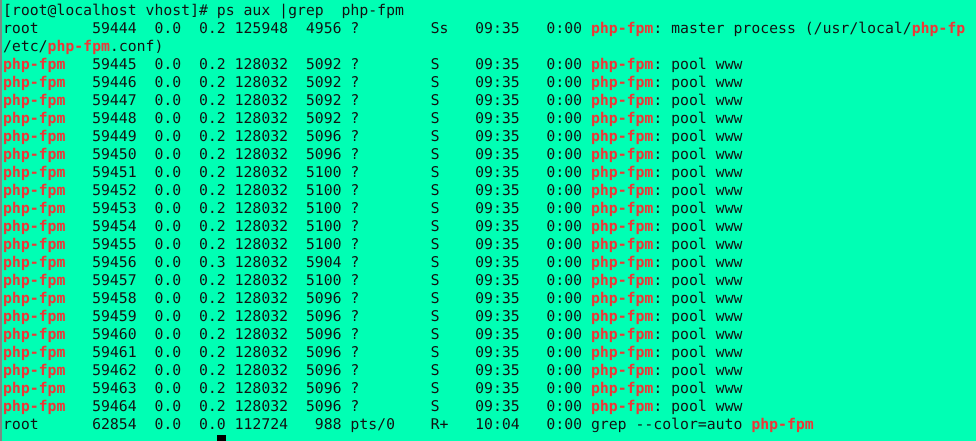 The image size is (976, 441). Describe the element at coordinates (373, 137) in the screenshot. I see `terminal-line: php-fpm 59449 0.0 0.2 128032 5096 ? S 09:35 0:00 php-fpm: pool www` at that location.